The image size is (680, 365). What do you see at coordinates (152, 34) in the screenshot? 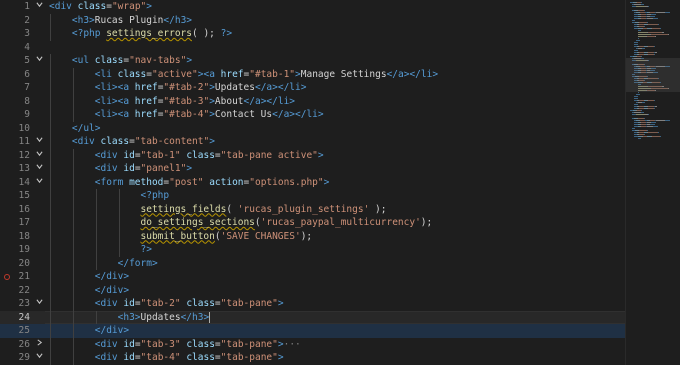
I see `code-text: <?php settings_errors( ); ?>` at bounding box center [152, 34].